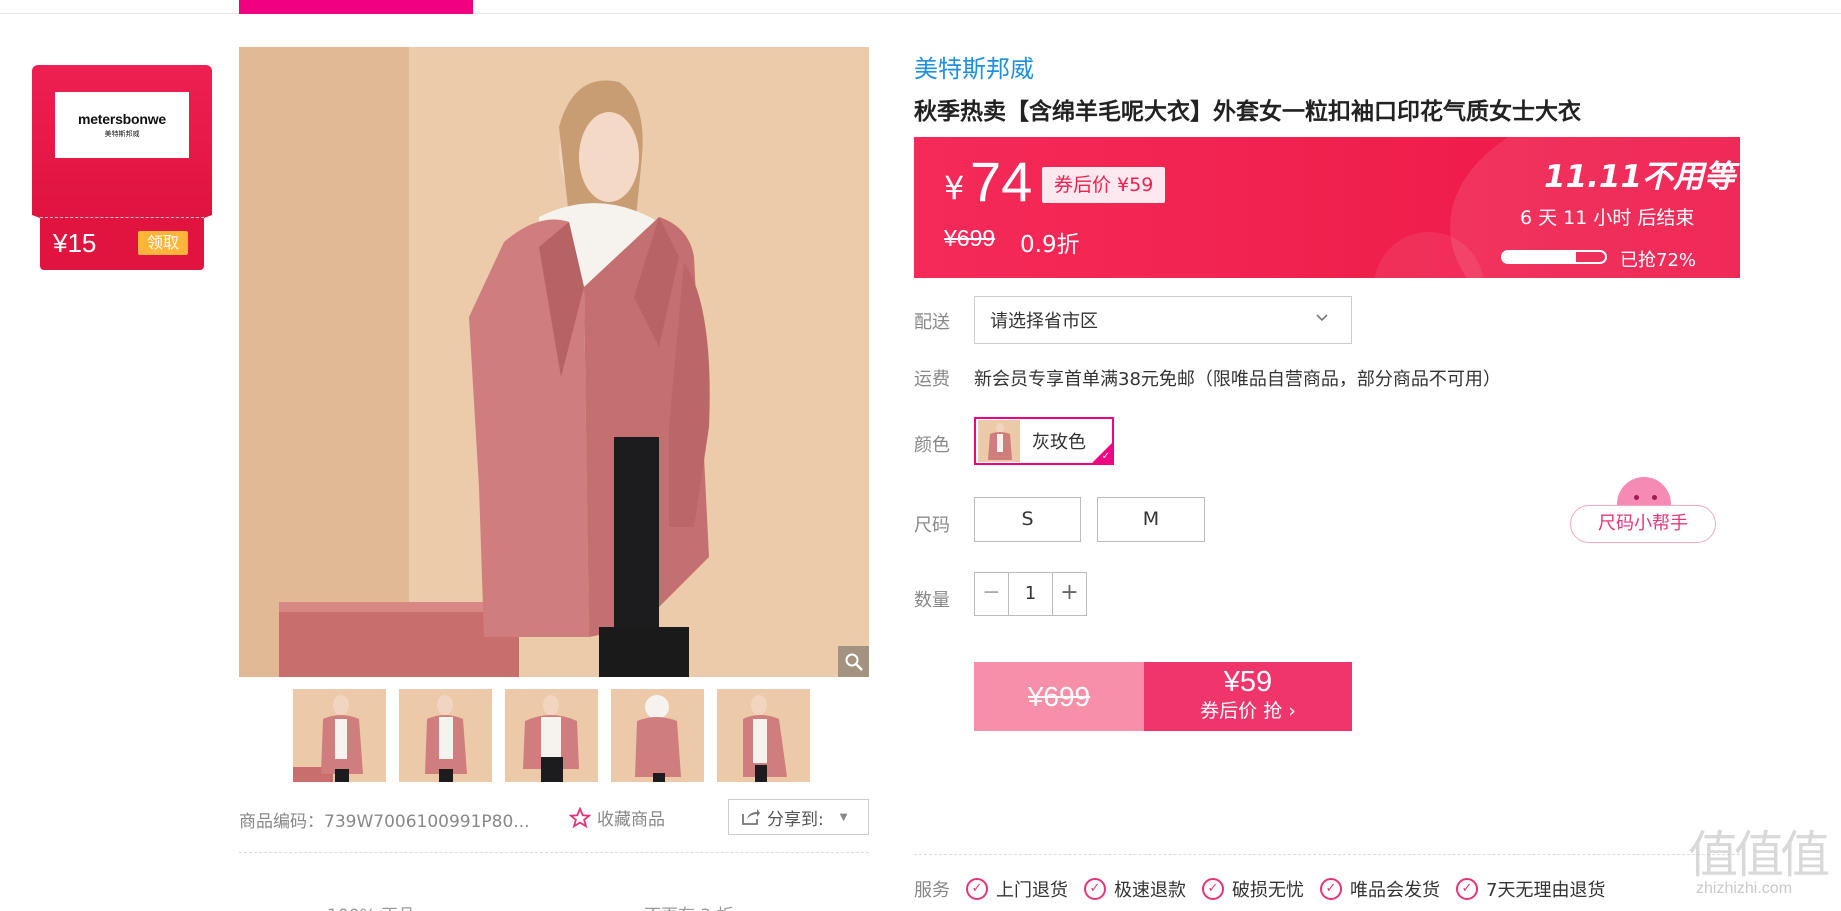 This screenshot has width=1841, height=911. Describe the element at coordinates (932, 379) in the screenshot. I see `shipping-label: 运费` at that location.